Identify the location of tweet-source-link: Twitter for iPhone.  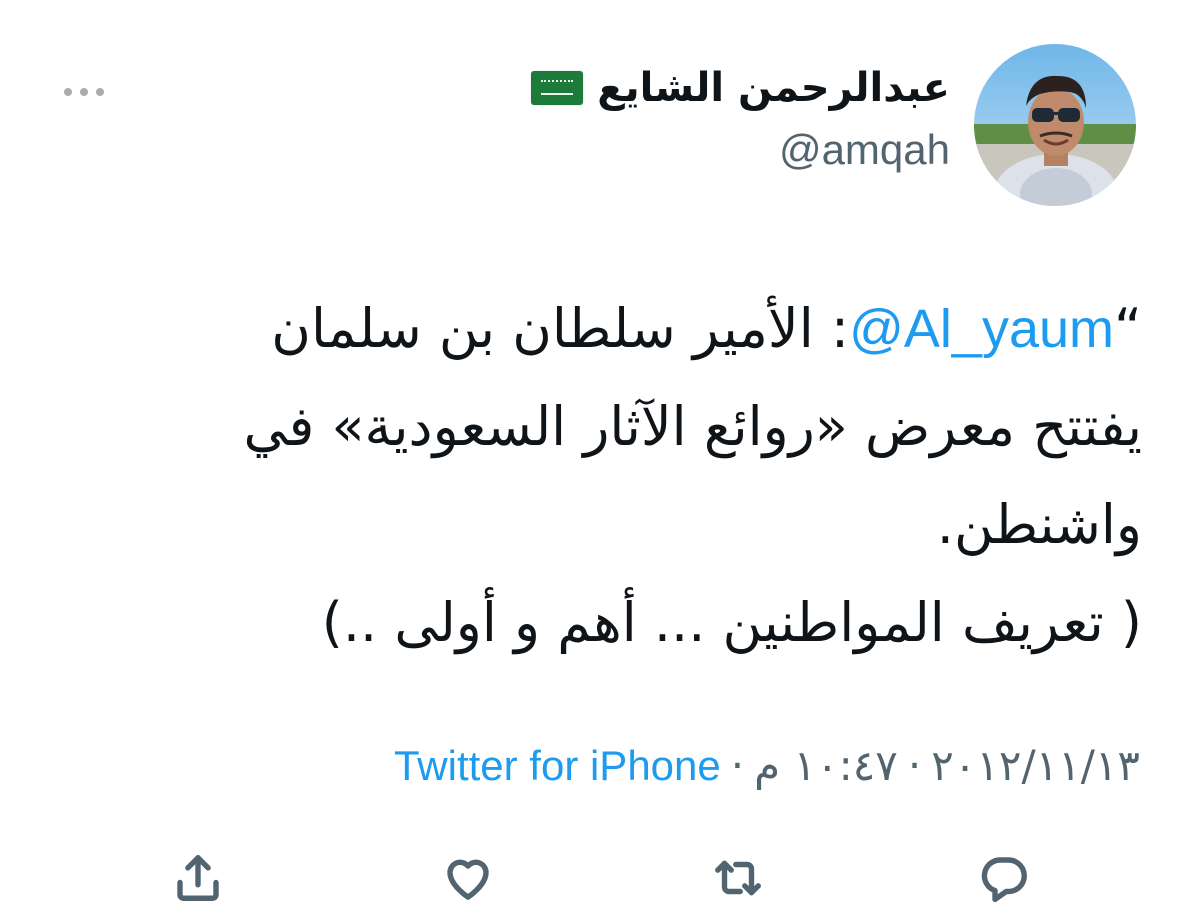
(557, 765).